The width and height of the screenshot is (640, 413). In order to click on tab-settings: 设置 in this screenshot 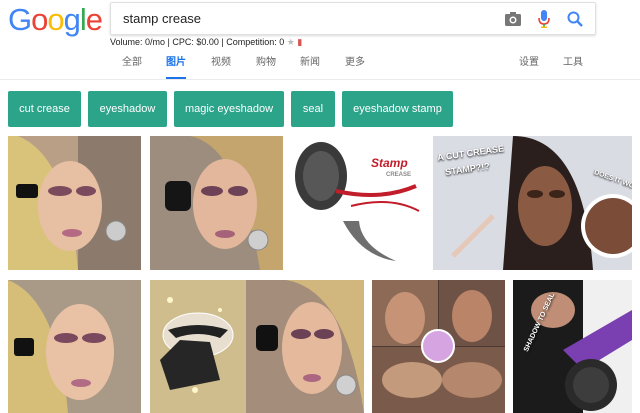, I will do `click(529, 62)`.